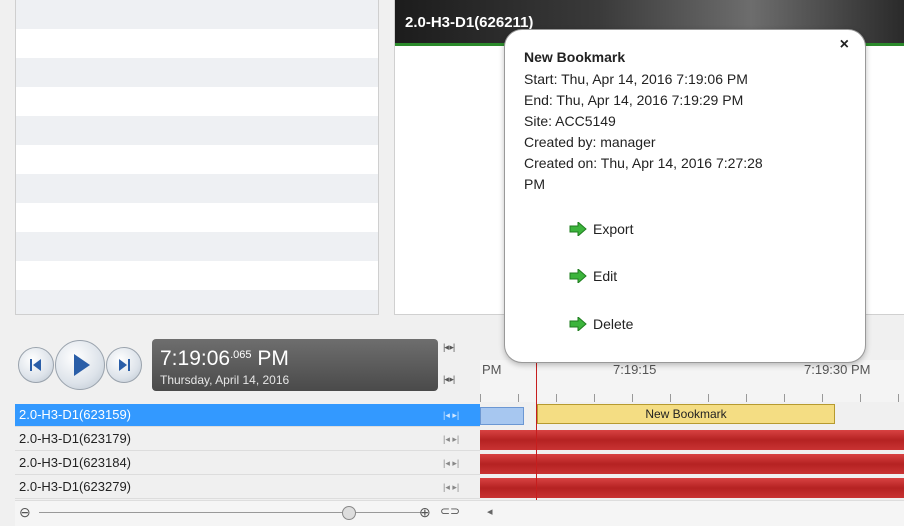  What do you see at coordinates (75, 438) in the screenshot?
I see `camera-name: 2.0-H3-D1(623179)` at bounding box center [75, 438].